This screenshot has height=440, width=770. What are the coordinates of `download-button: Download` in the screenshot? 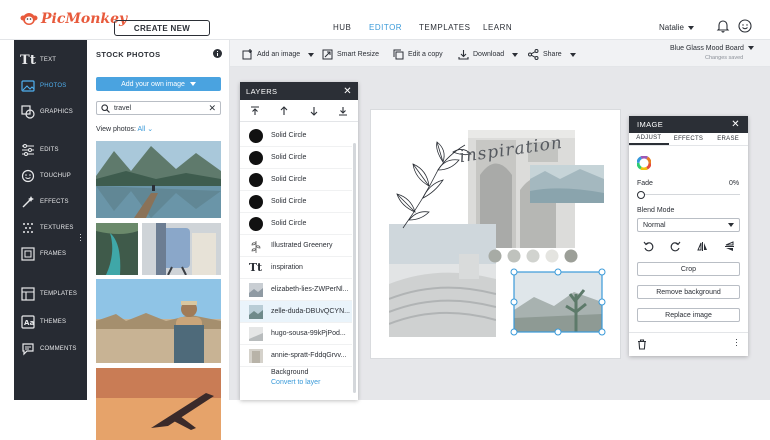 It's located at (488, 54).